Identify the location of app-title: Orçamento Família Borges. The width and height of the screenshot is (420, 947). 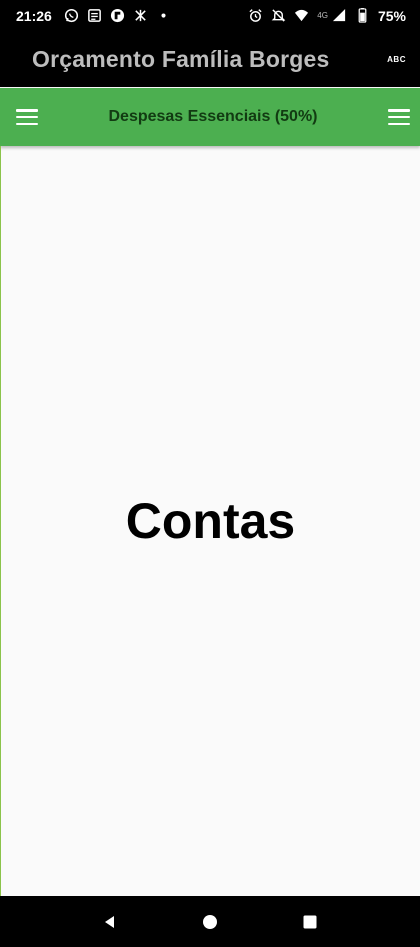
(181, 58).